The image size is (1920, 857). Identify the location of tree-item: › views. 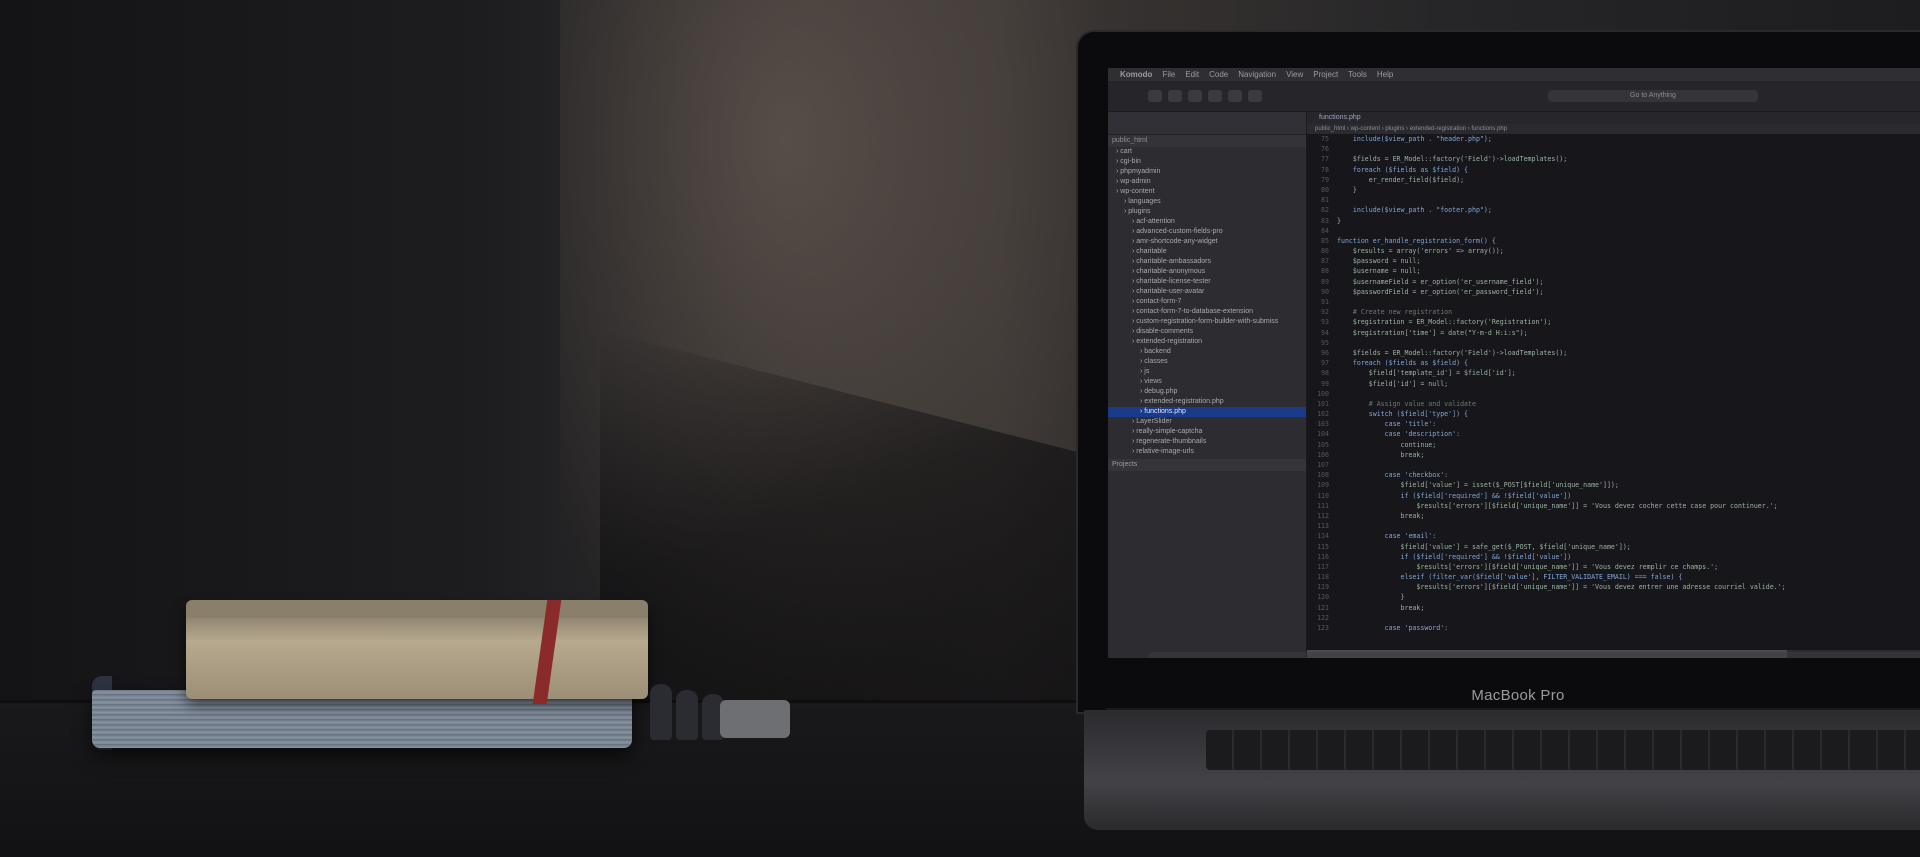
(1207, 382).